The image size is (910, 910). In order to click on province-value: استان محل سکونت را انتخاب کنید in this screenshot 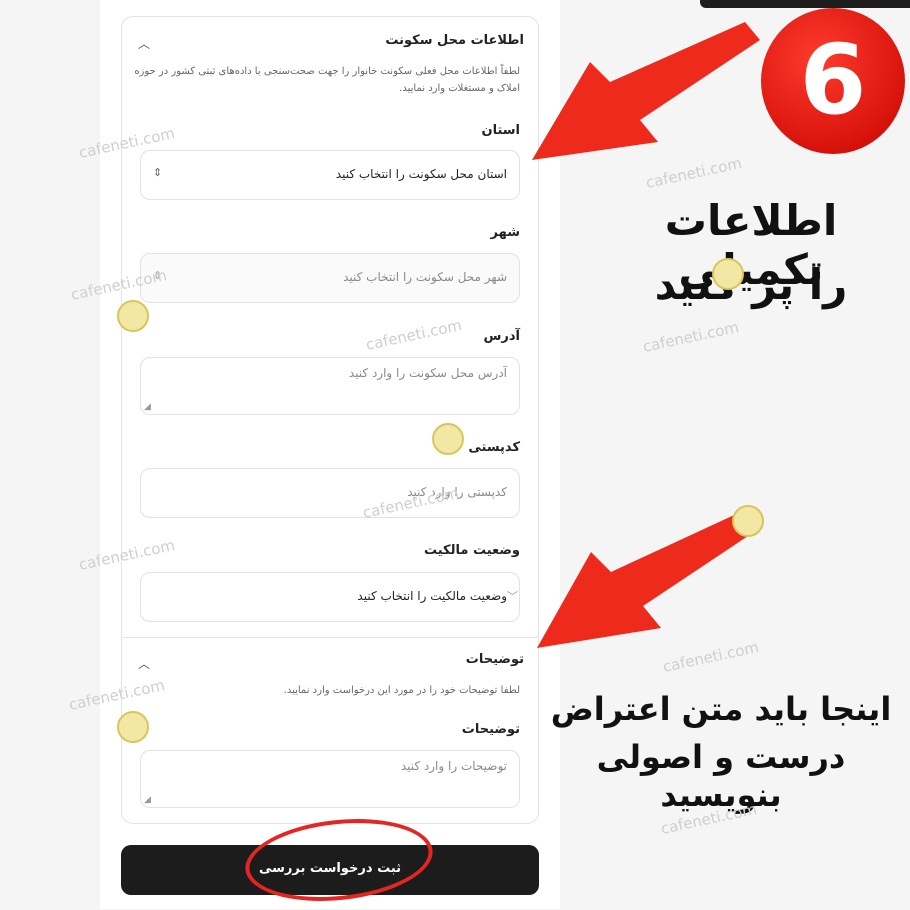, I will do `click(421, 174)`.